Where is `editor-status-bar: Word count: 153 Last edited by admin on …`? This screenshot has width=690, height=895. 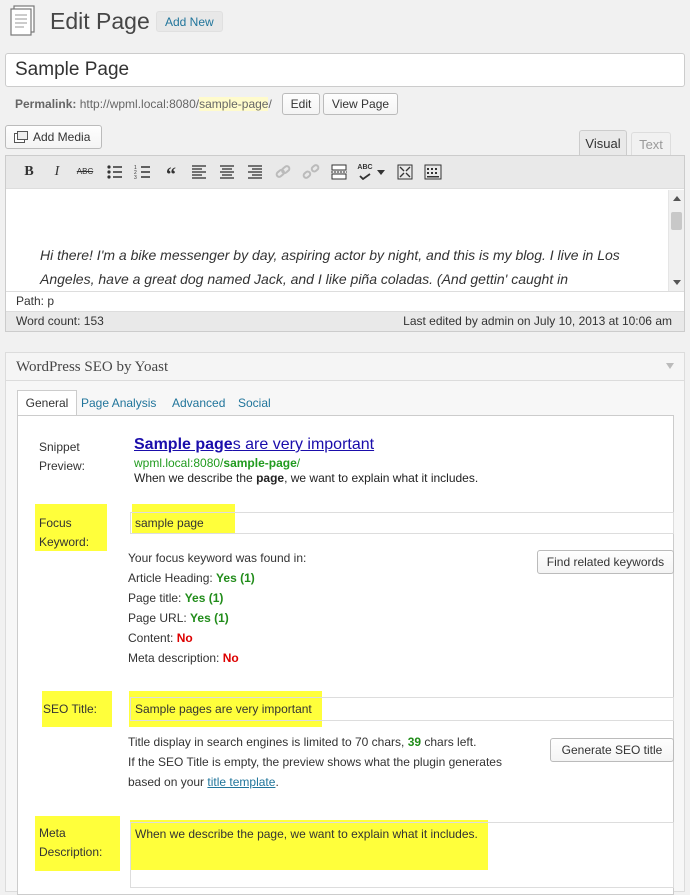
editor-status-bar: Word count: 153 Last edited by admin on … is located at coordinates (345, 321).